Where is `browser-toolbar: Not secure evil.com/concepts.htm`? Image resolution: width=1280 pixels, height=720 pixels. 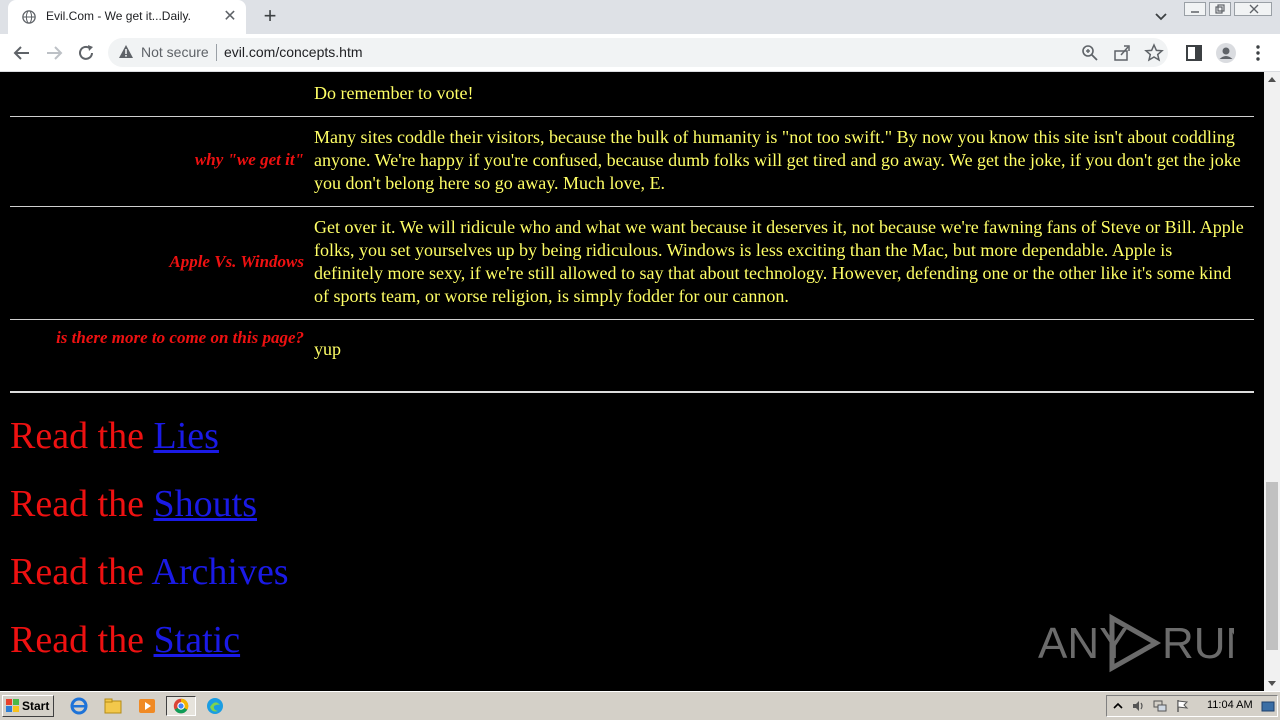 browser-toolbar: Not secure evil.com/concepts.htm is located at coordinates (640, 53).